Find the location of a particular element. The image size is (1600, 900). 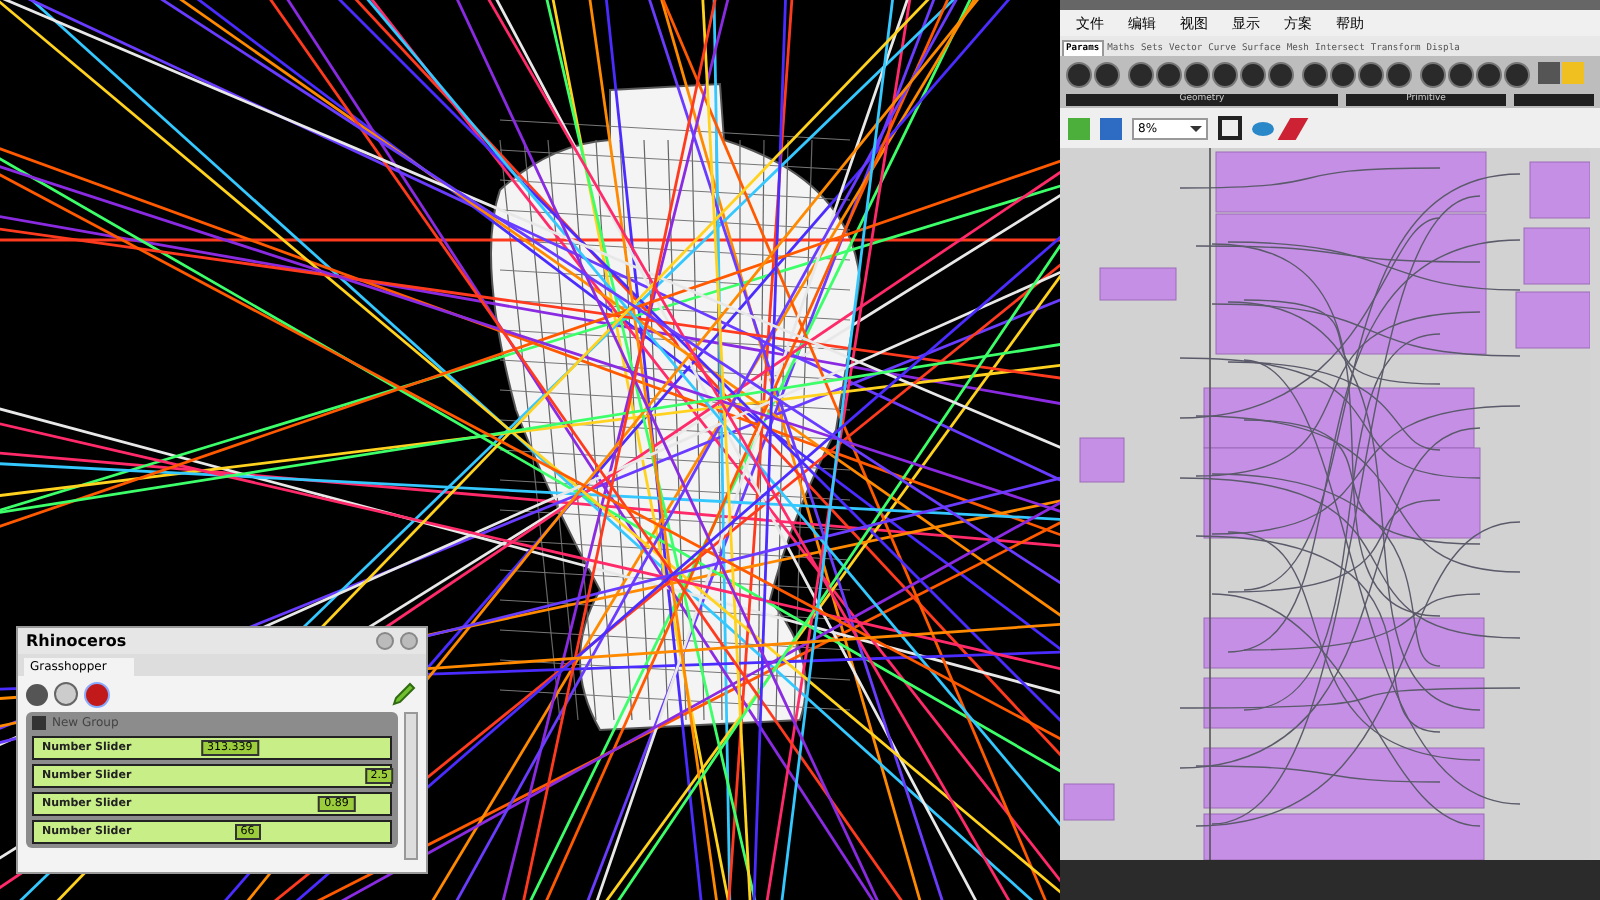

gem-icon is located at coordinates (97, 694).